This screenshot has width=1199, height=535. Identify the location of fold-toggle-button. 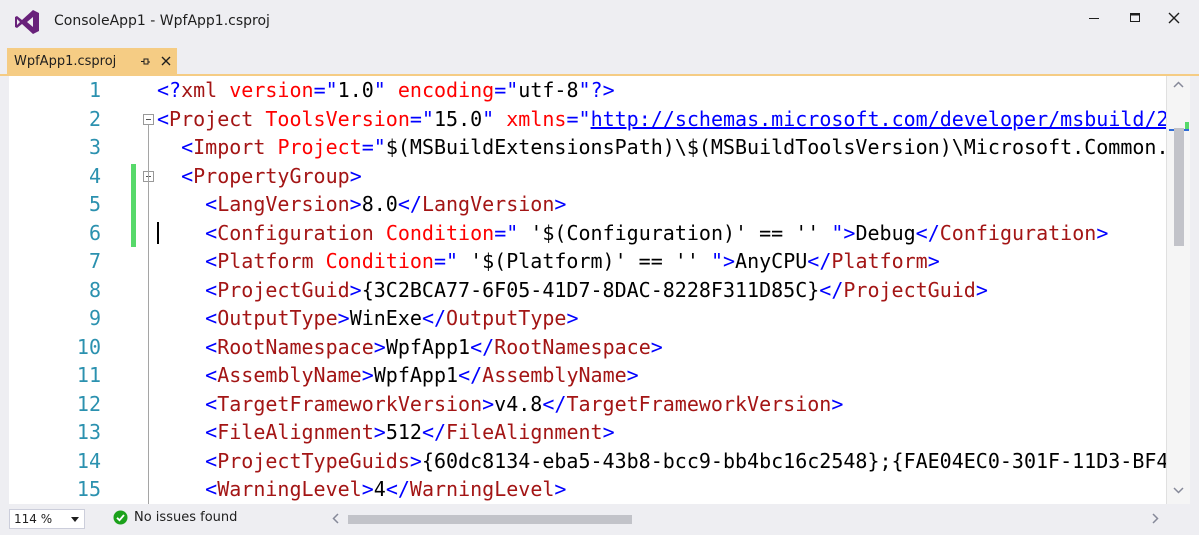
(148, 119).